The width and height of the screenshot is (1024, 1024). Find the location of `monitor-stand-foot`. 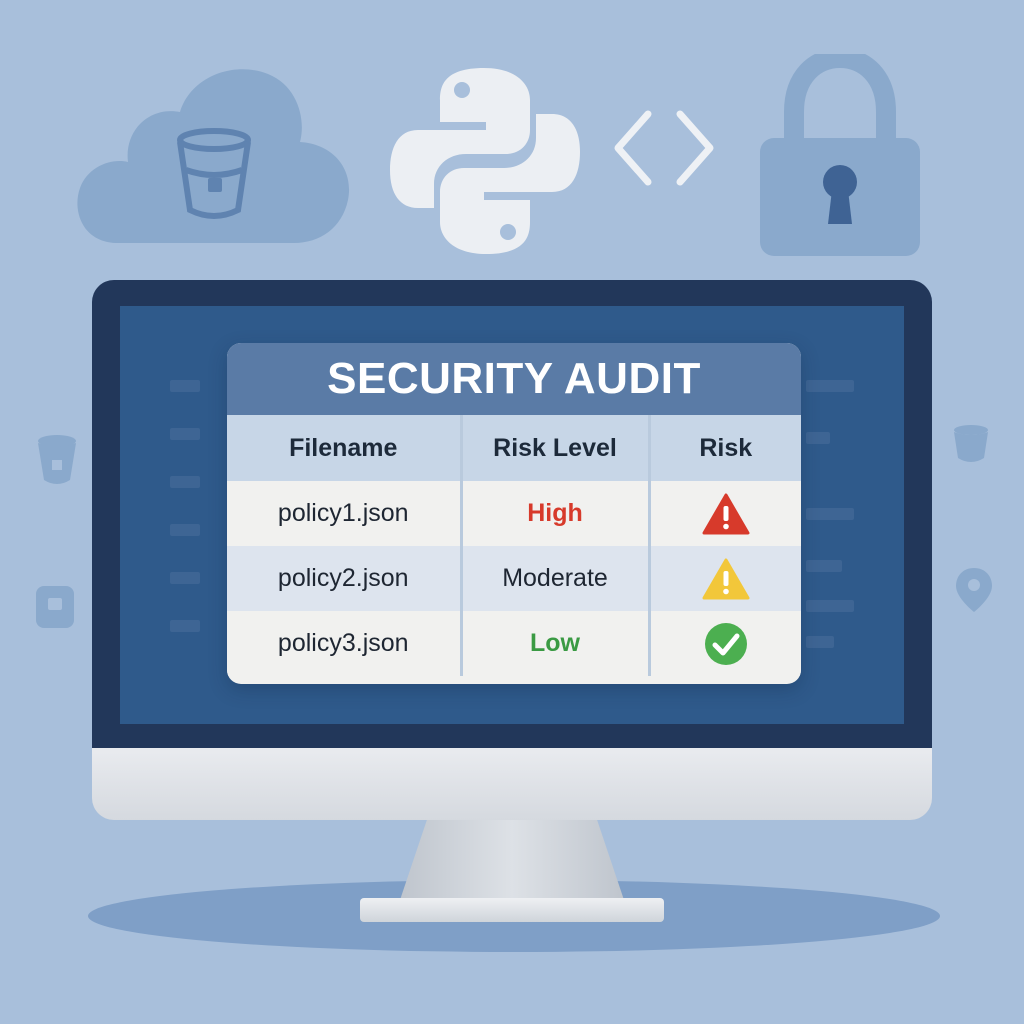

monitor-stand-foot is located at coordinates (512, 910).